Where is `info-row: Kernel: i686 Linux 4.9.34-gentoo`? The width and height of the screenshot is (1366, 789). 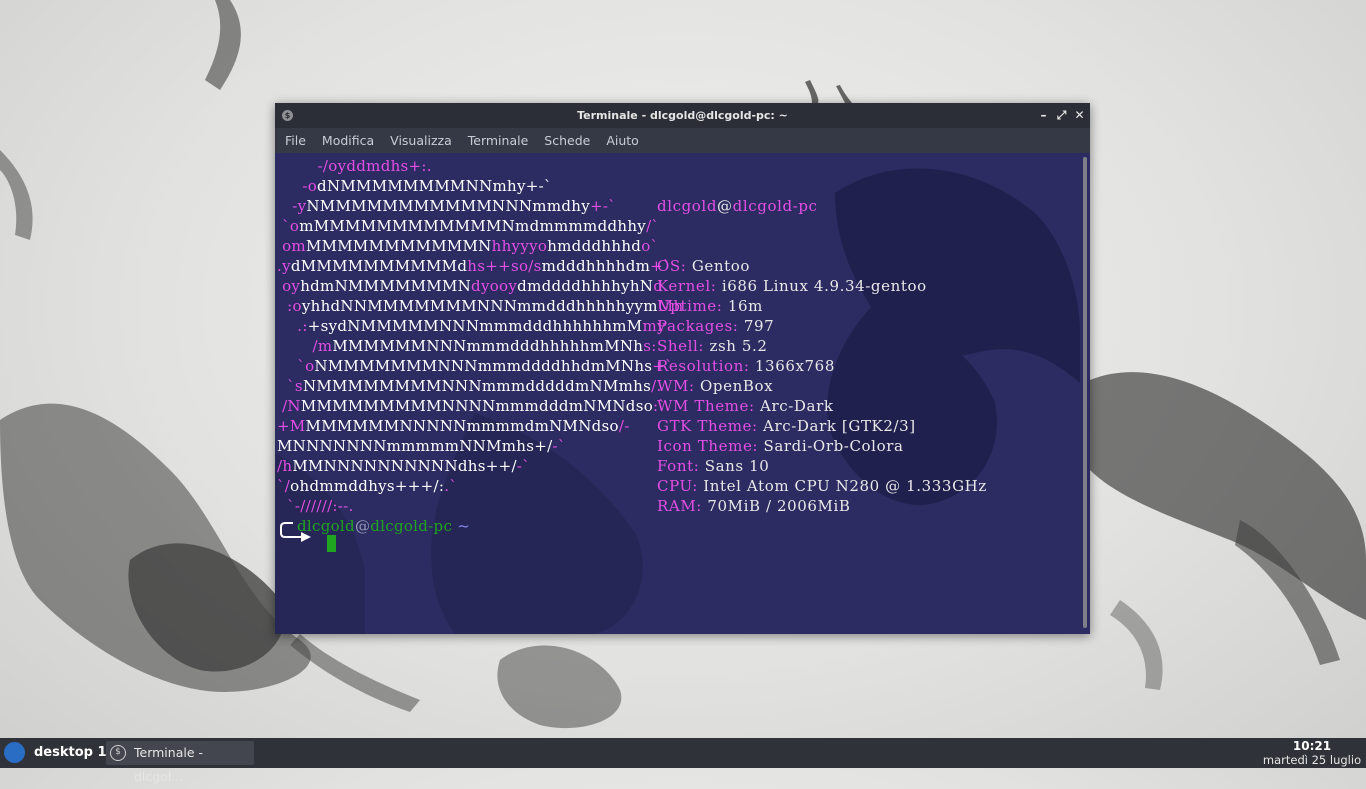
info-row: Kernel: i686 Linux 4.9.34-gentoo is located at coordinates (822, 286).